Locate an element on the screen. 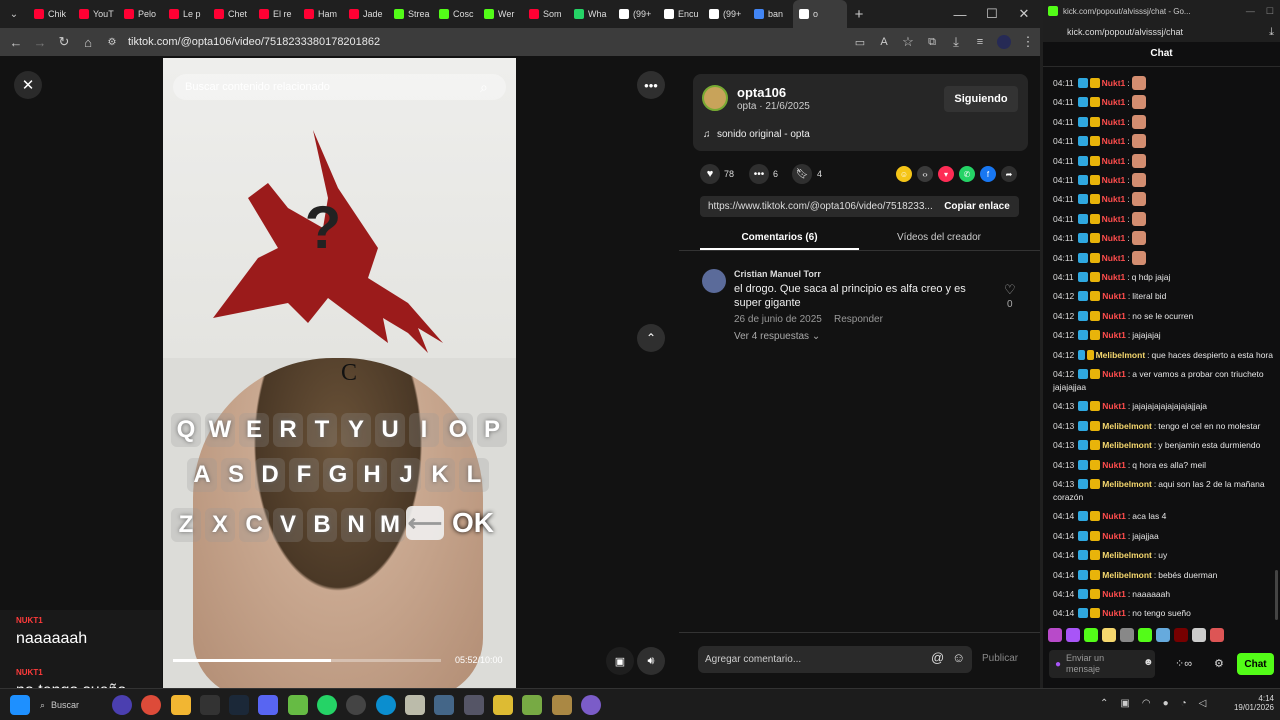 The width and height of the screenshot is (1280, 720). key-y: Y is located at coordinates (356, 430).